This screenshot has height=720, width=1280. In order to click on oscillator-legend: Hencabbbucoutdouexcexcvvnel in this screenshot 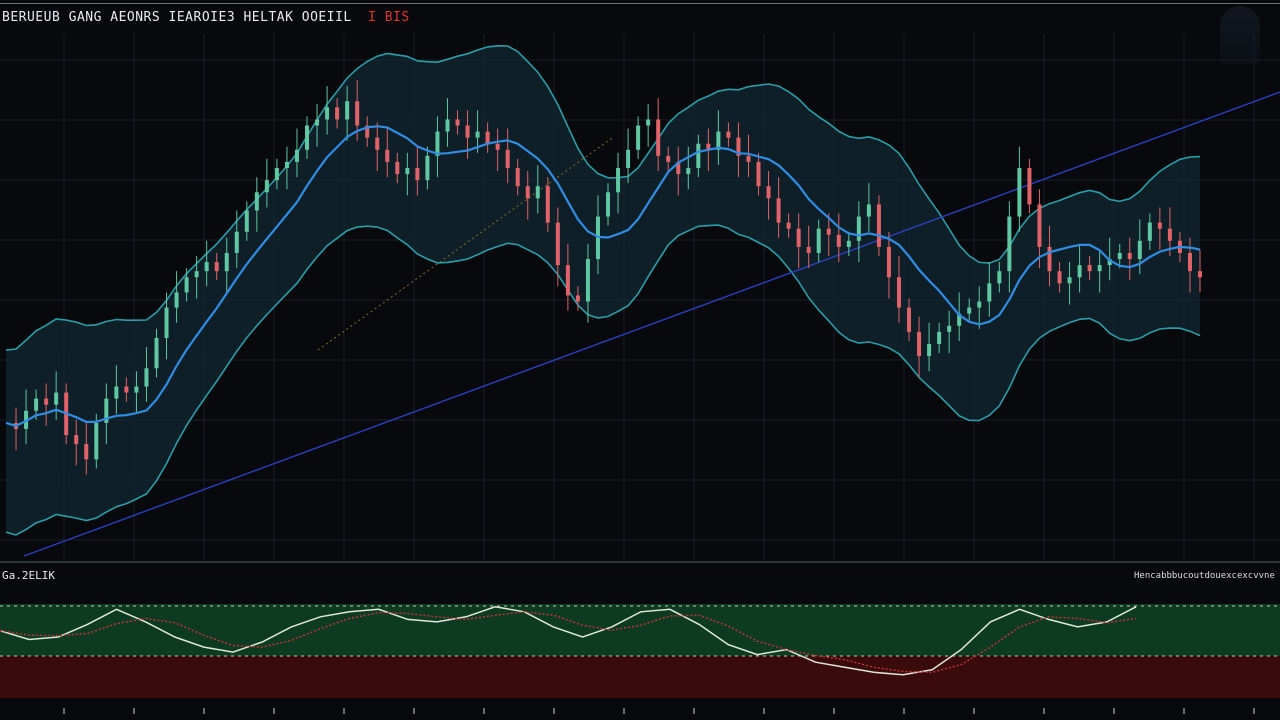, I will do `click(1205, 576)`.